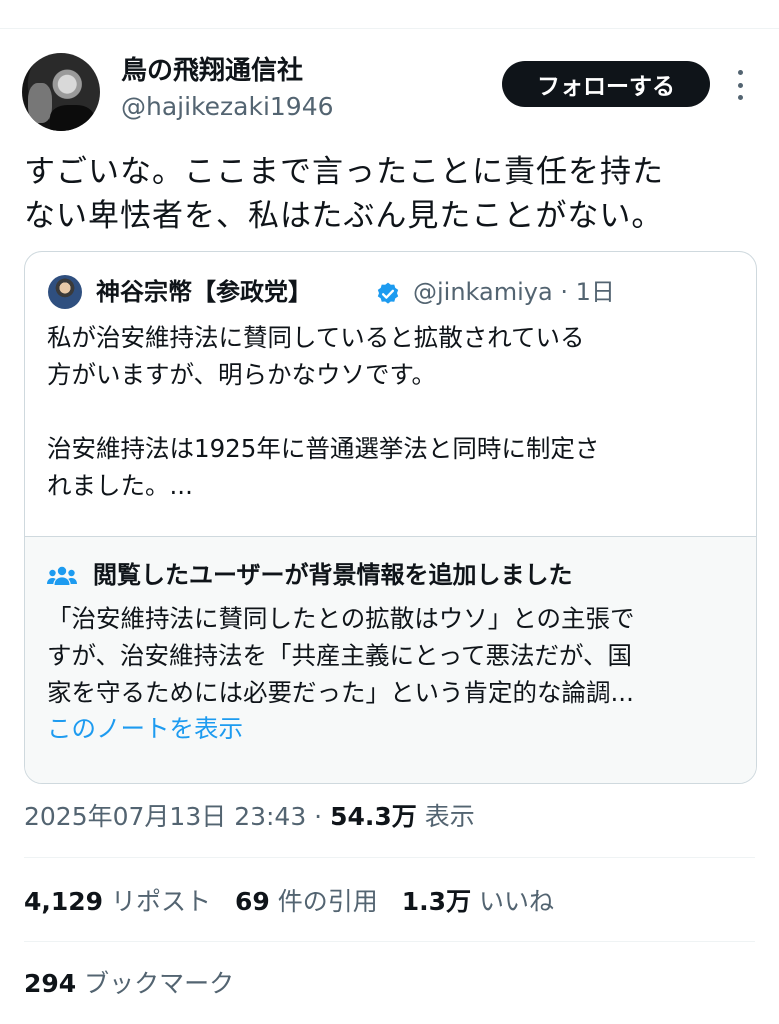 The height and width of the screenshot is (1024, 779). I want to click on quote-handle-time: @jinkamiya · 1日, so click(514, 292).